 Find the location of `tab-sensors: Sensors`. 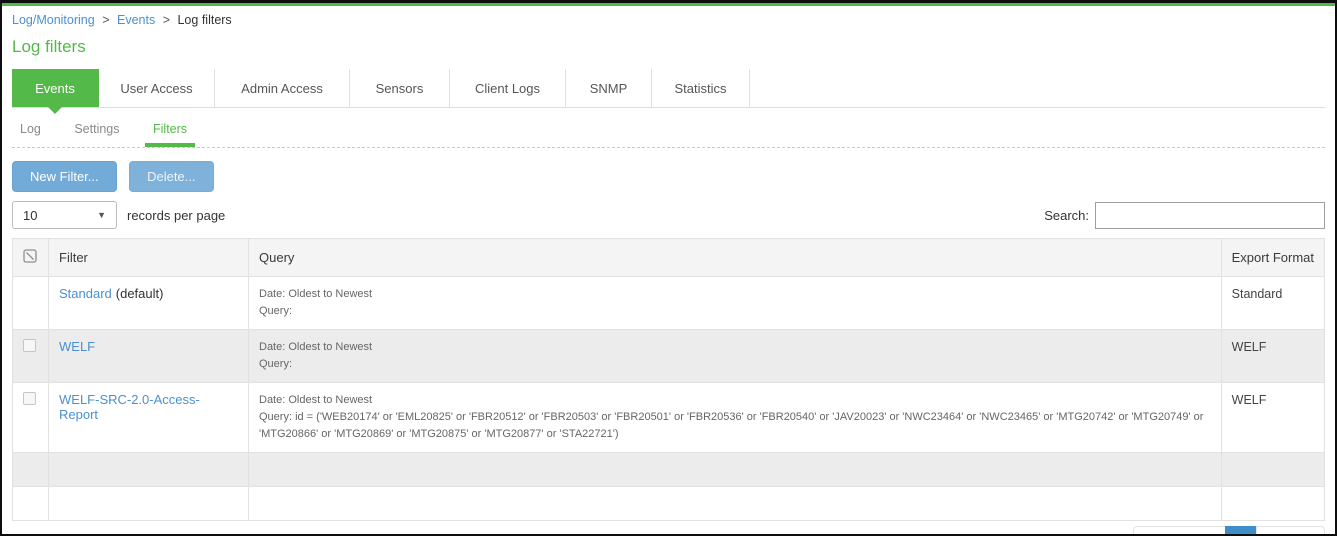

tab-sensors: Sensors is located at coordinates (400, 88).